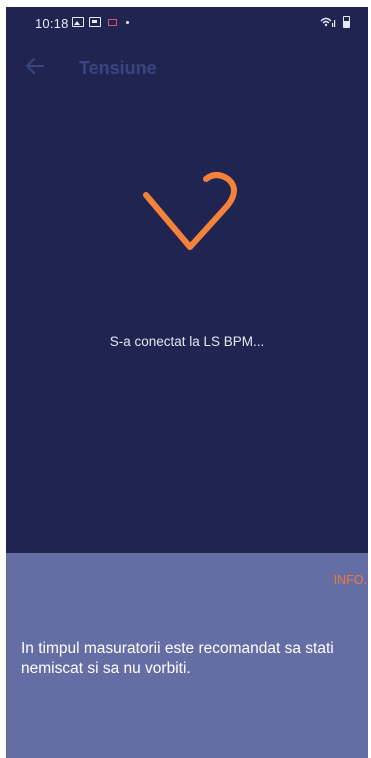 The width and height of the screenshot is (371, 758). I want to click on status-time: 10:18, so click(52, 23).